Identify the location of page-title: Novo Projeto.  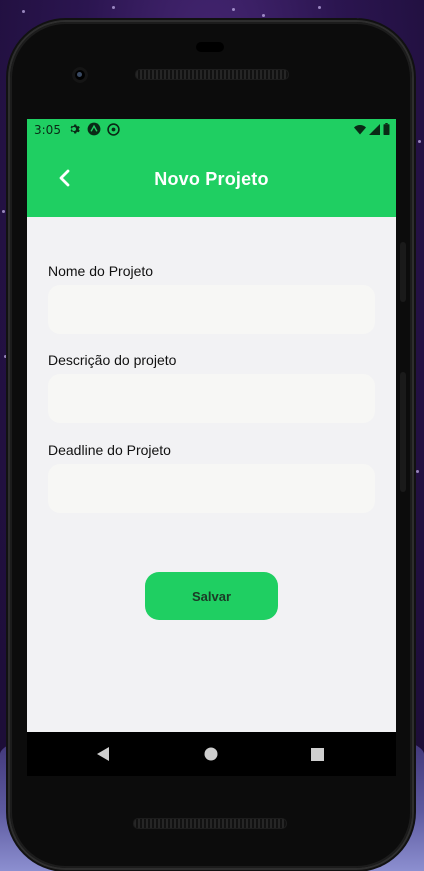
(211, 179).